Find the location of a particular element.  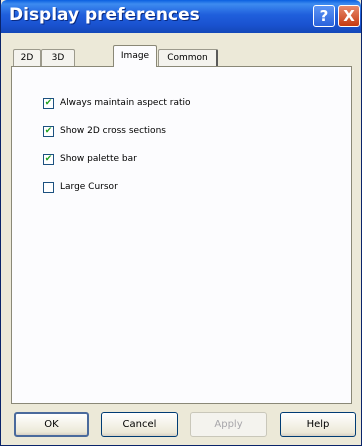

option-label: Always maintain aspect ratio is located at coordinates (125, 103).